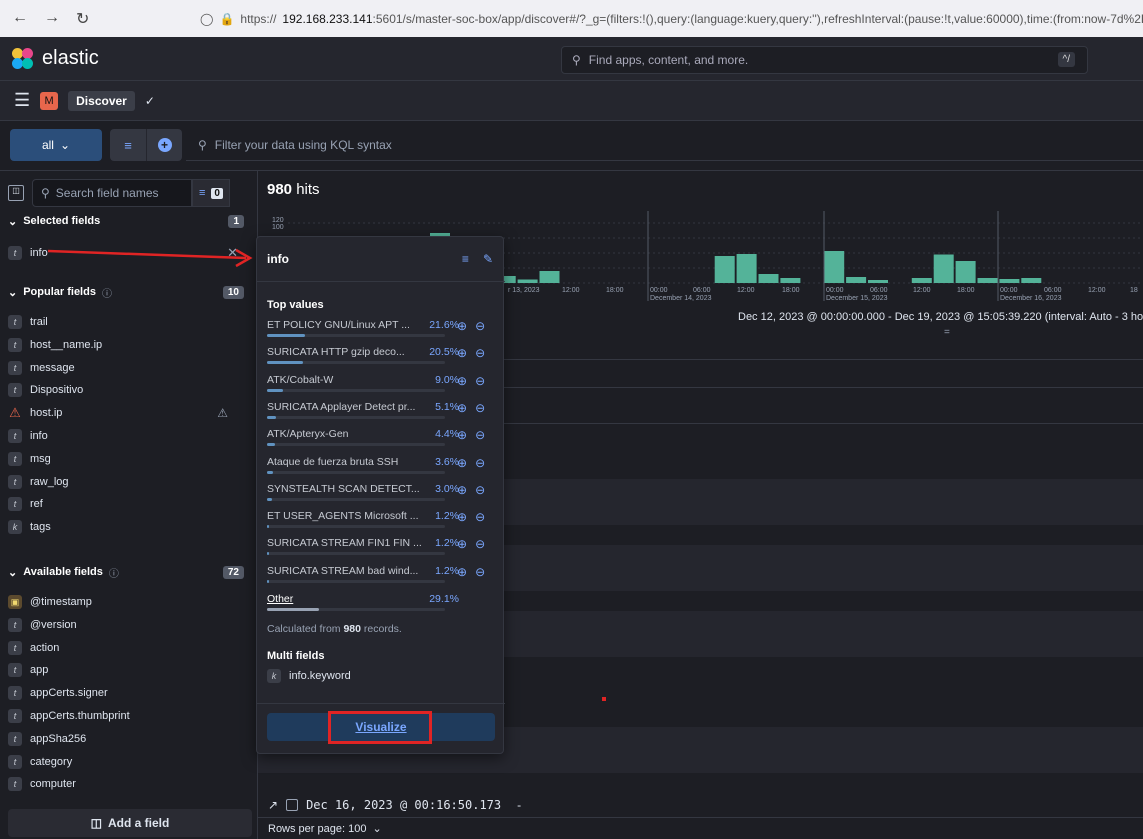 The width and height of the screenshot is (1143, 839). I want to click on annotation-highlight-box, so click(380, 727).